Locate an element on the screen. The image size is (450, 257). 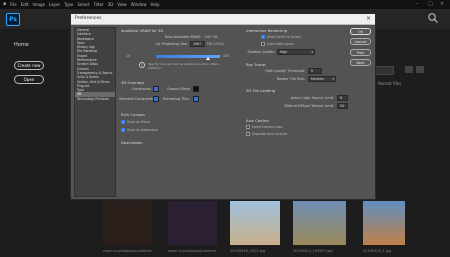
quality-threshold-input: 5 is located at coordinates (315, 71).